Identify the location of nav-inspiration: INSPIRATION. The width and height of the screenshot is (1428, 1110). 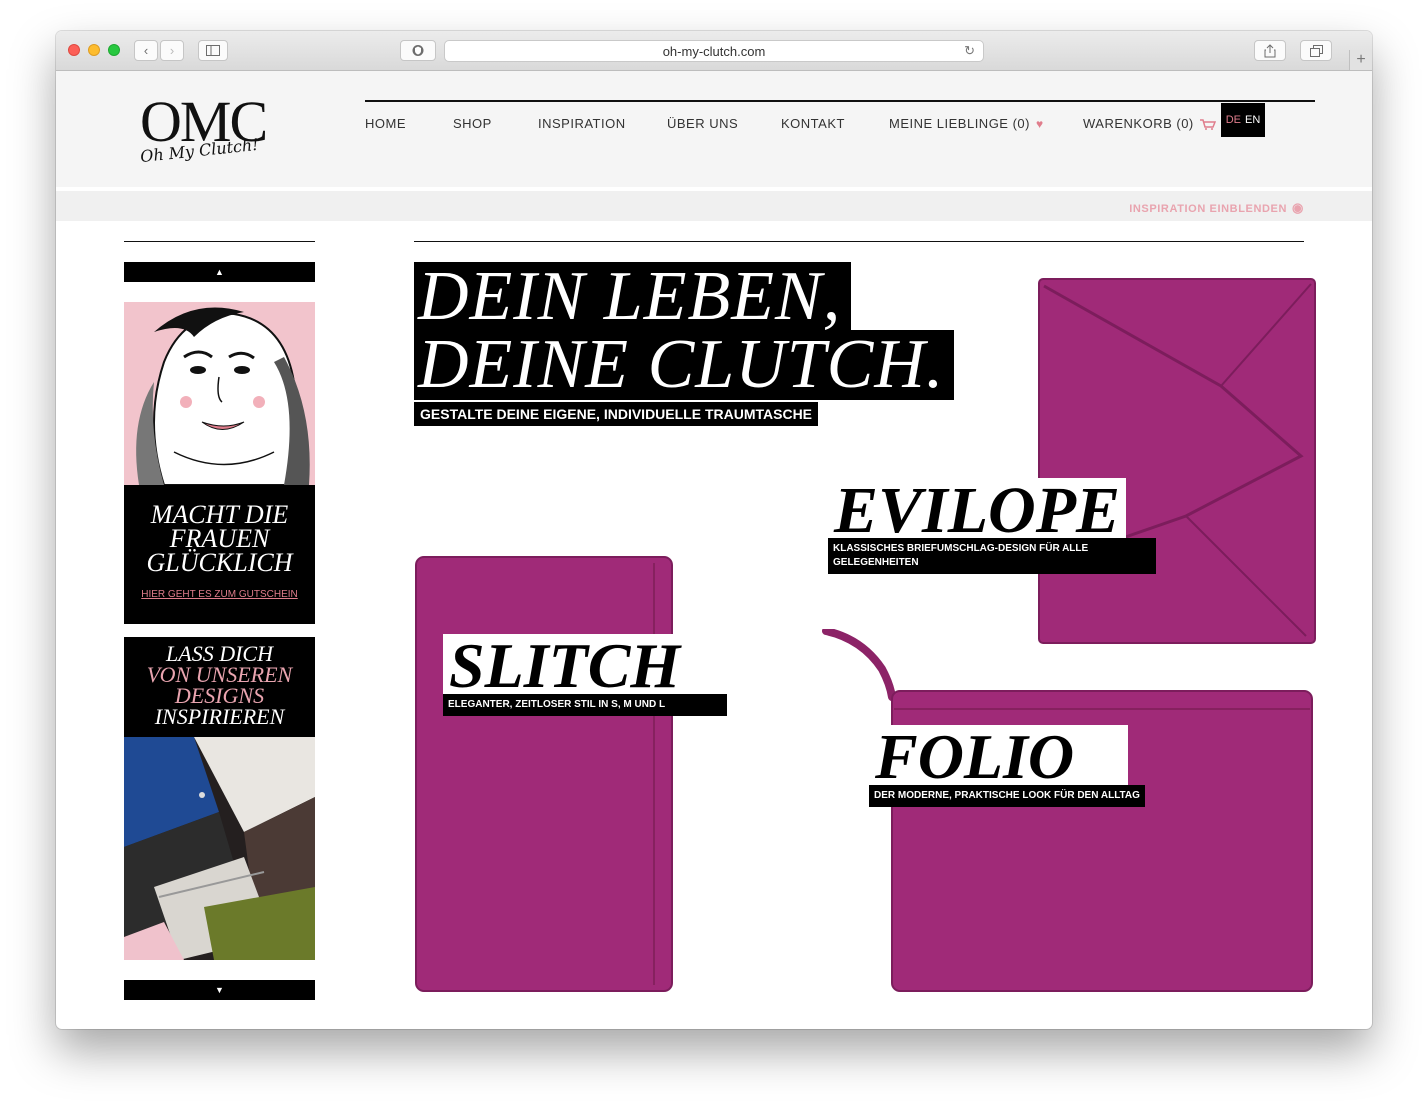
(582, 123).